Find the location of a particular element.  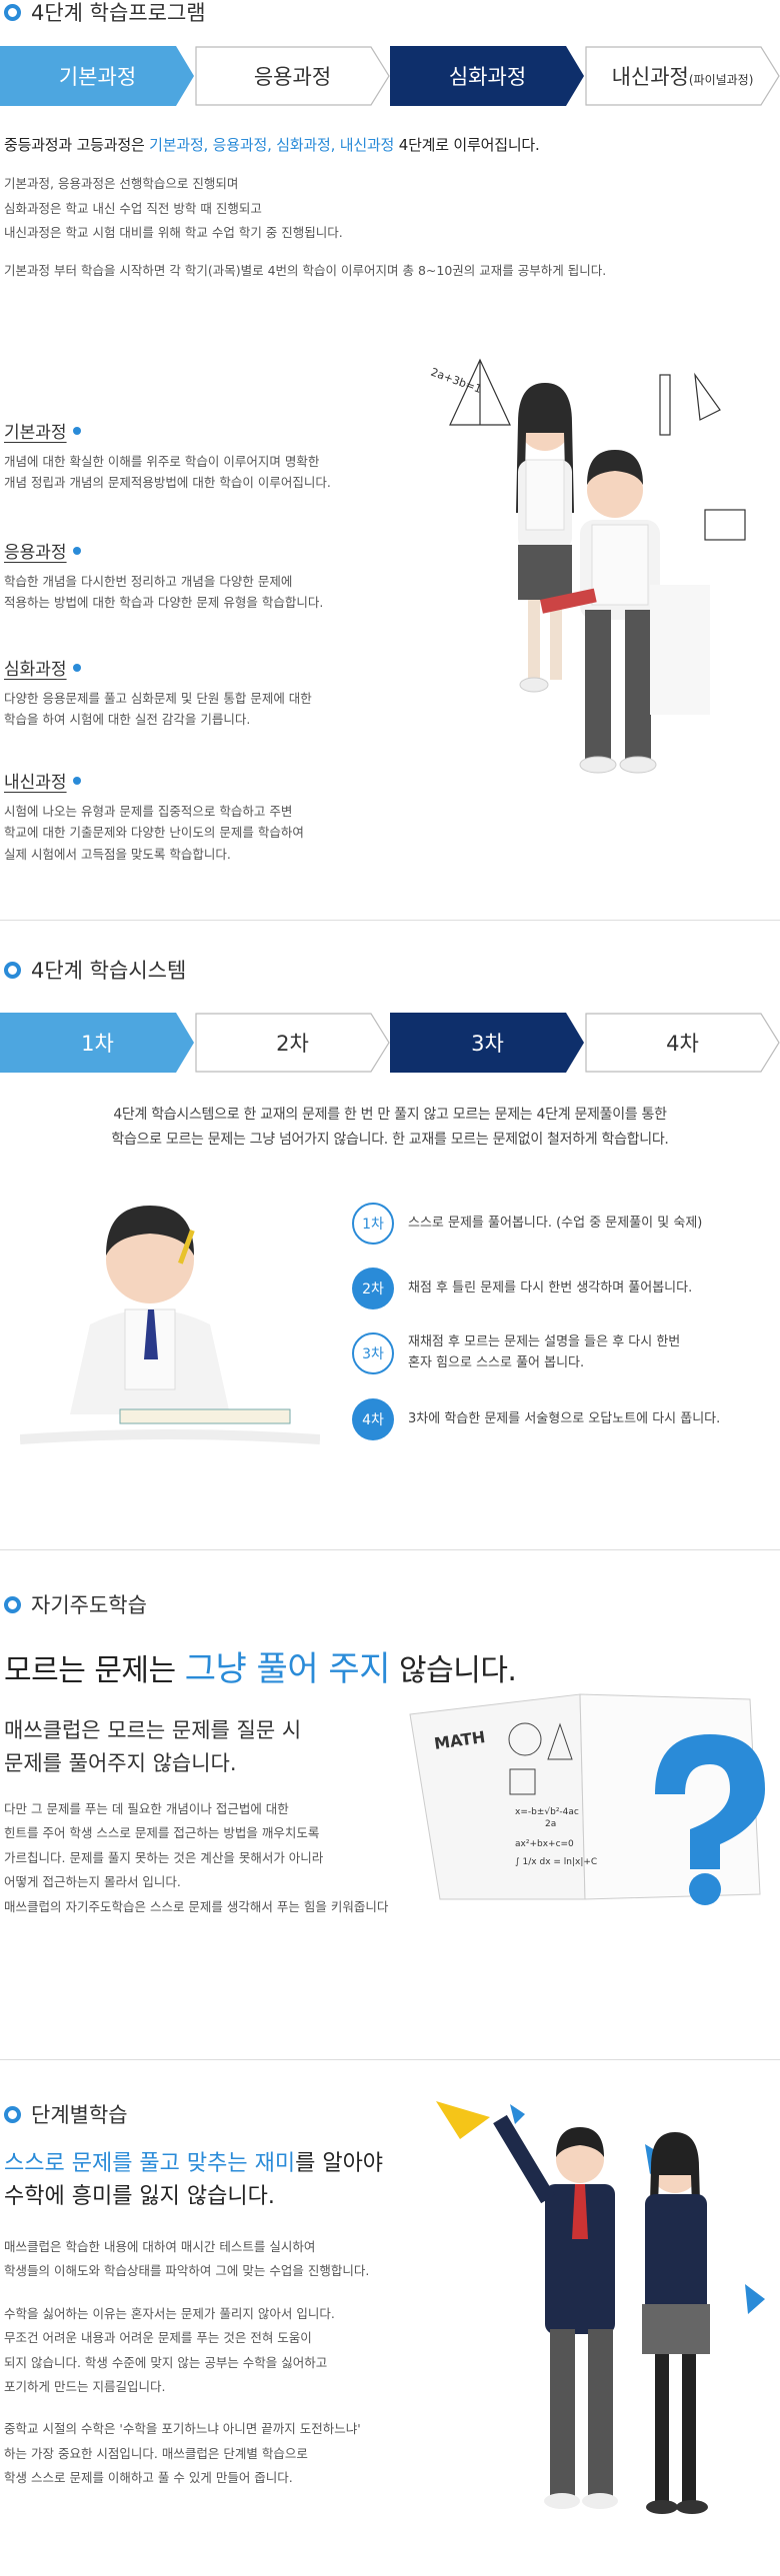

svg-text: 2a is located at coordinates (550, 1824).